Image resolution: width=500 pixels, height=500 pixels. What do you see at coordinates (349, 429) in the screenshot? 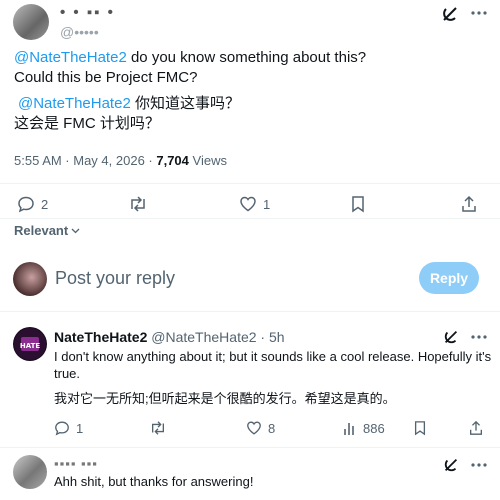
I see `analytics-icon` at bounding box center [349, 429].